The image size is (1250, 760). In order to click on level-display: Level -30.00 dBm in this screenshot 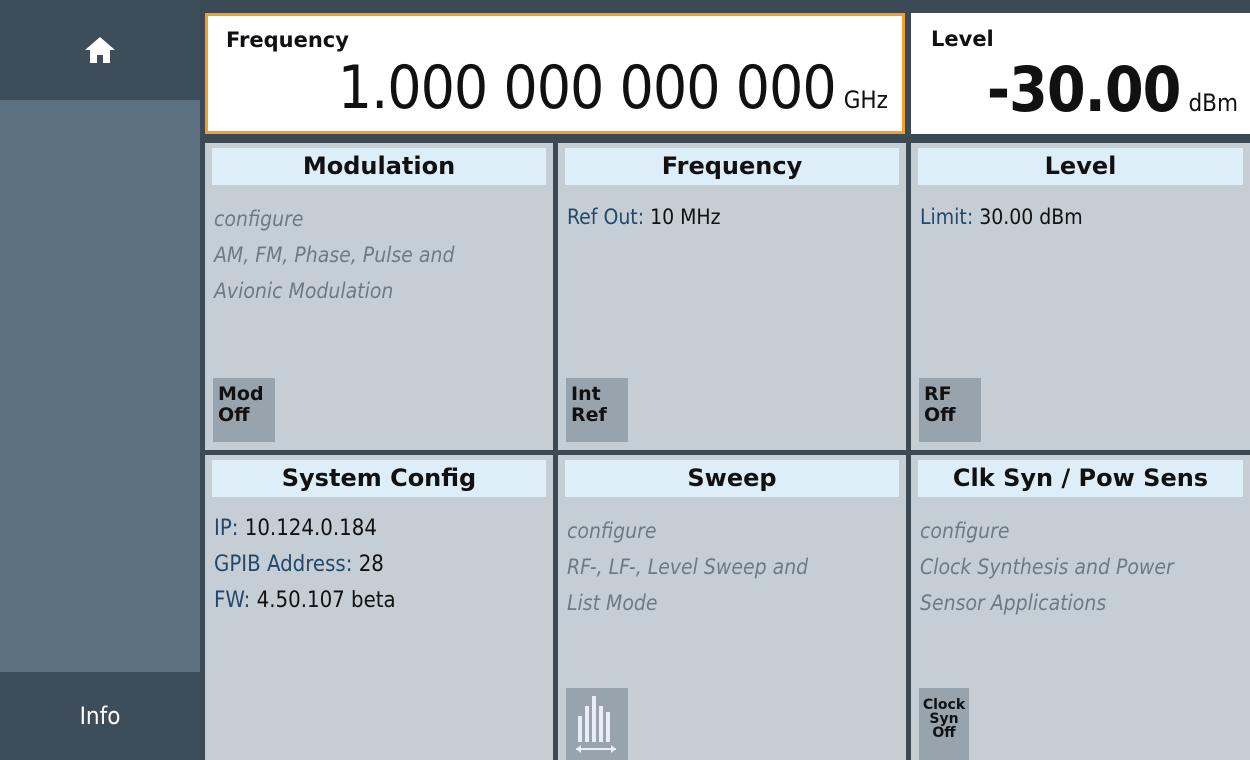, I will do `click(1080, 73)`.